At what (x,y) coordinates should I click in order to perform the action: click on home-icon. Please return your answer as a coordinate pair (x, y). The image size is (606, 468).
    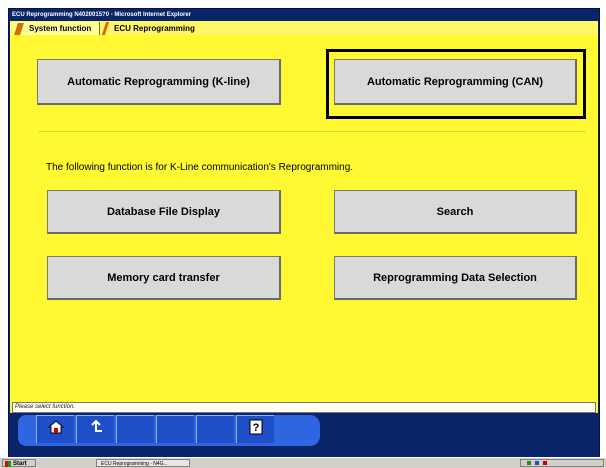
    Looking at the image, I should click on (55, 429).